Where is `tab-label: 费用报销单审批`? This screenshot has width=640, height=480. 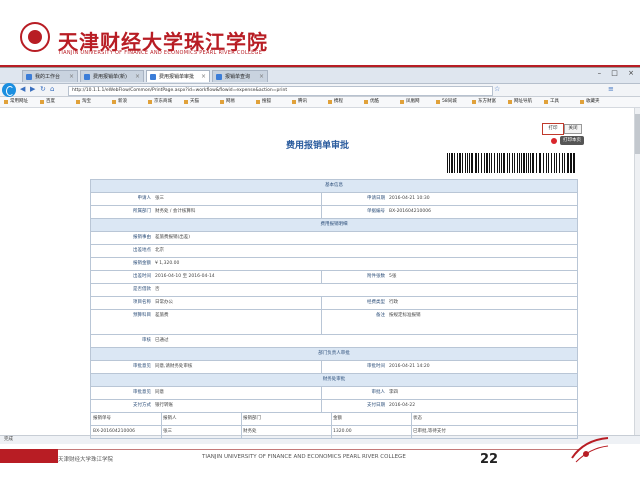
tab-label: 费用报销单审批 is located at coordinates (177, 77).